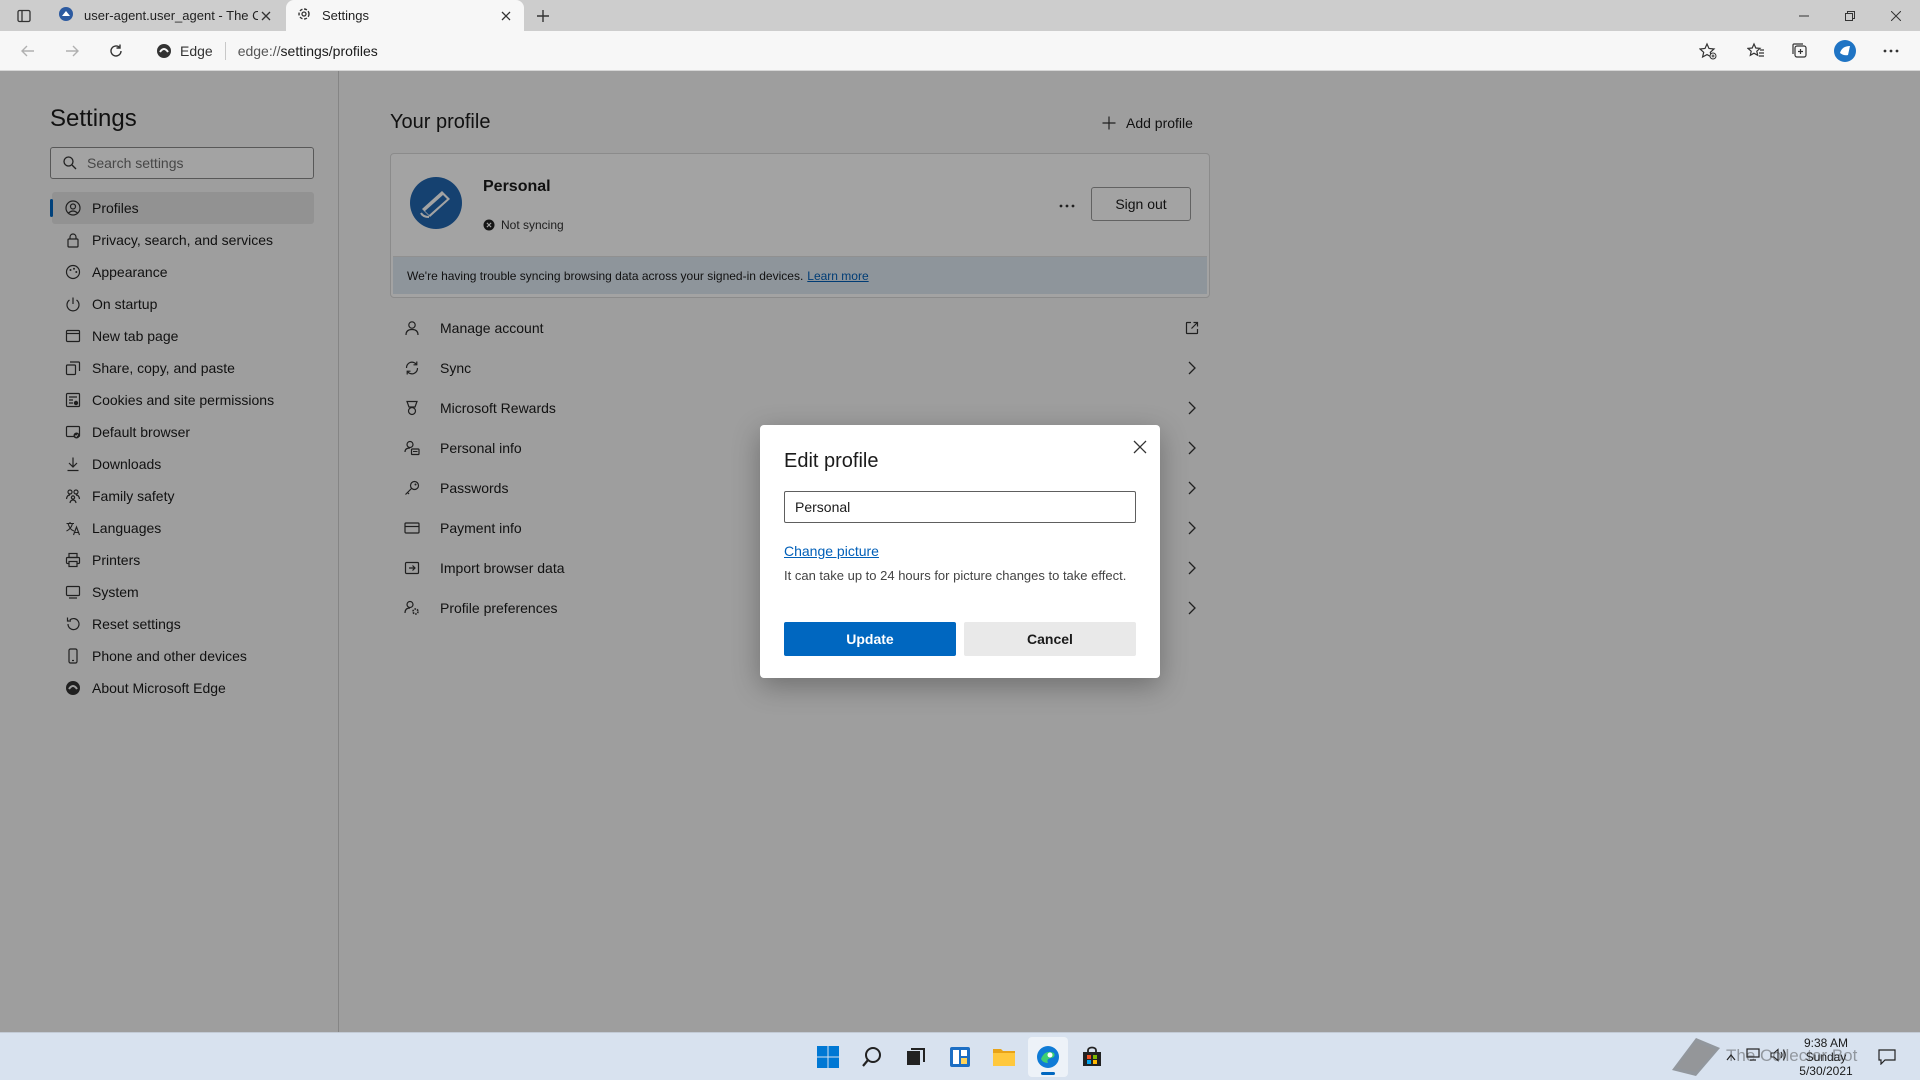  I want to click on refresh-button, so click(116, 51).